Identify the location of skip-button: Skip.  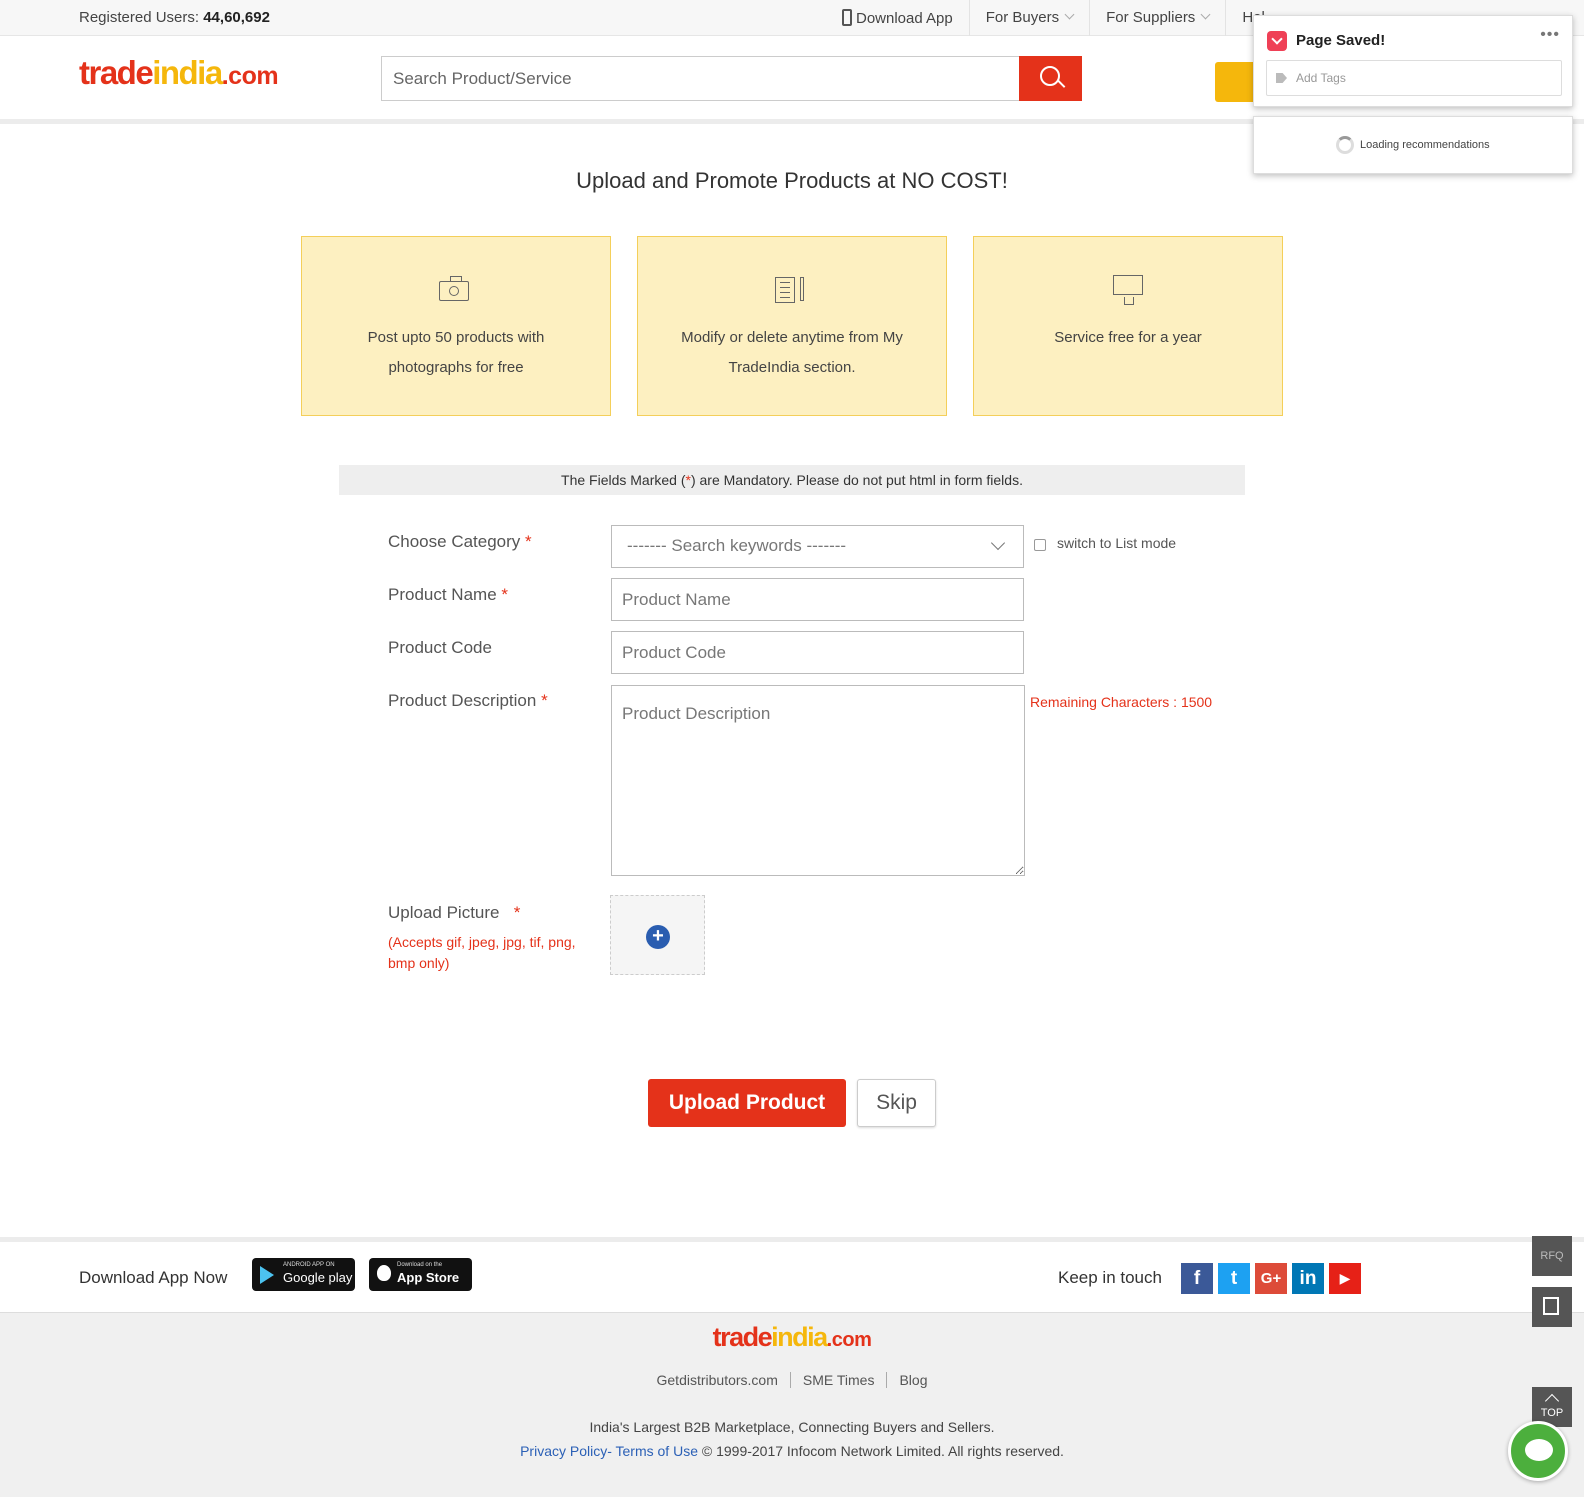
(896, 1103).